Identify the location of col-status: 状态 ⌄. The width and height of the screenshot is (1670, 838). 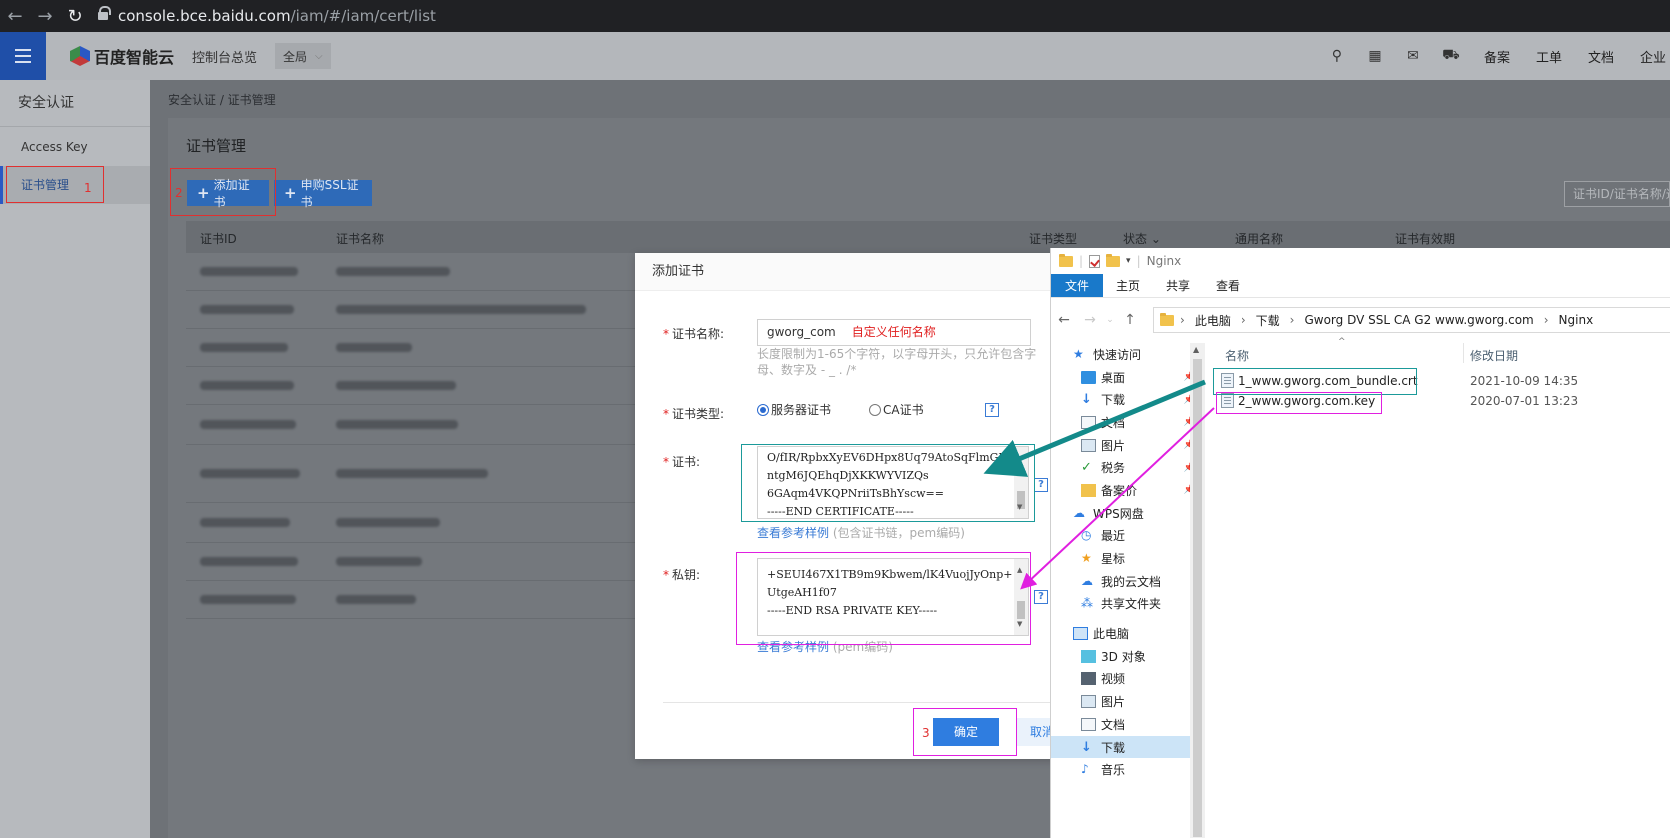
(1142, 238).